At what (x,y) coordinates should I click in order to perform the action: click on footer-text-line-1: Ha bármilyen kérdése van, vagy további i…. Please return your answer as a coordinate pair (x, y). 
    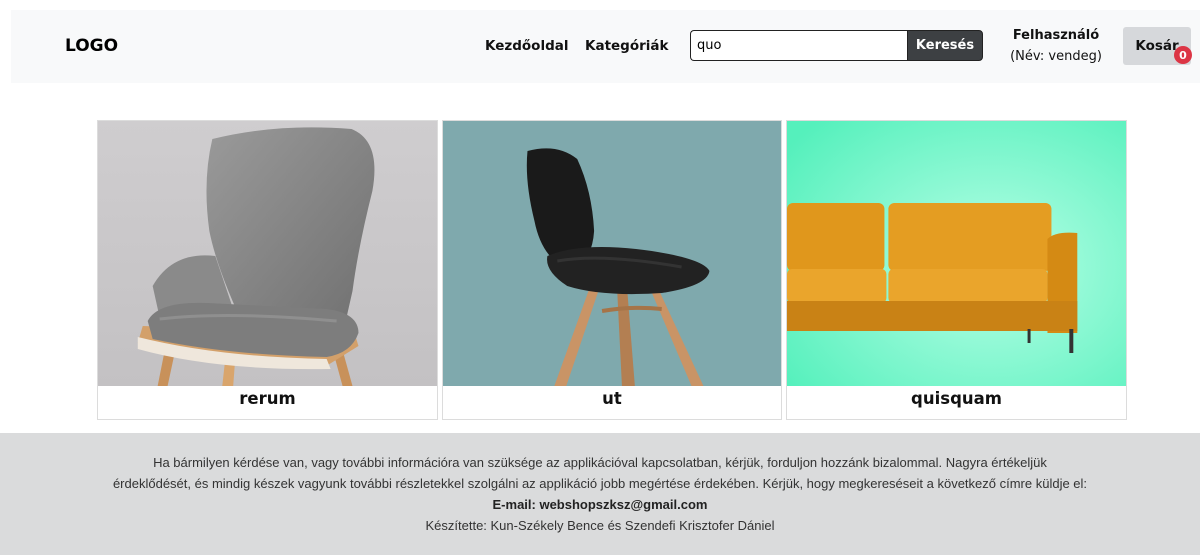
    Looking at the image, I should click on (600, 462).